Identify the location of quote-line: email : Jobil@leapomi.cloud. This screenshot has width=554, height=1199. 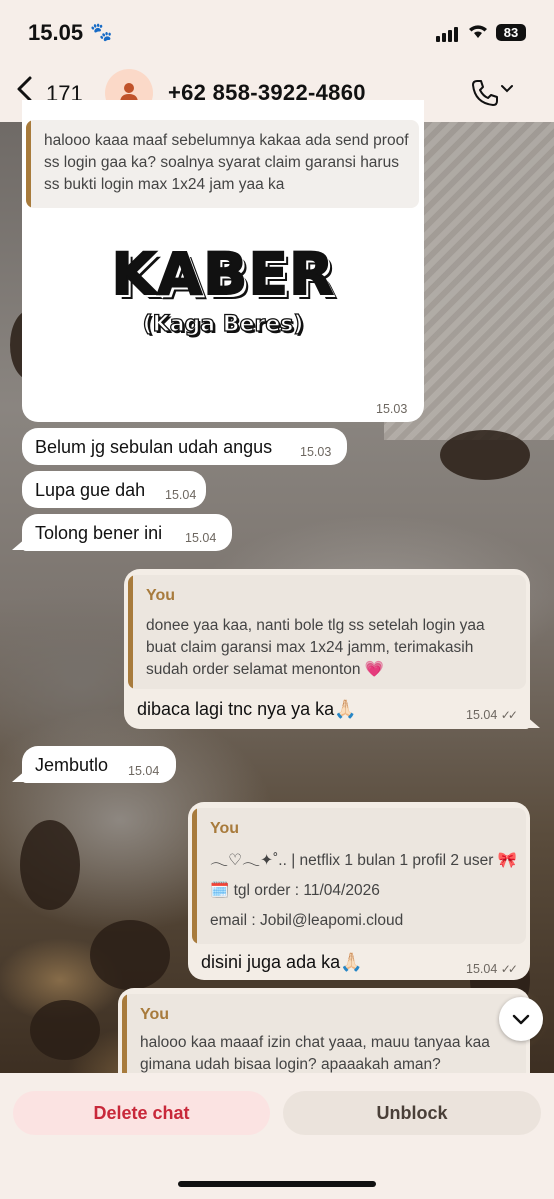
(307, 920).